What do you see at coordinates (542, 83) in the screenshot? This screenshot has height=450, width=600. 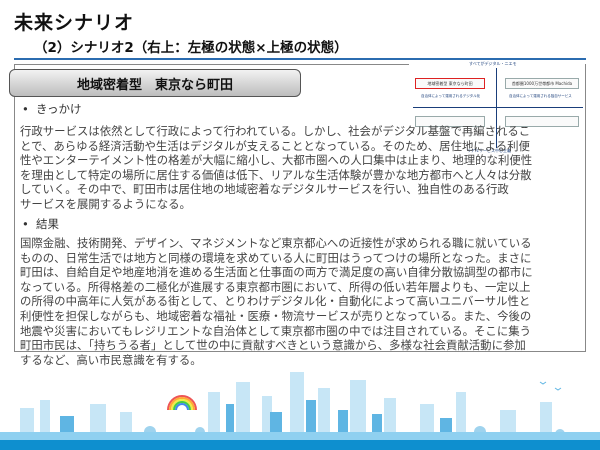 I see `thumb-cell-2: 首都圏1000万世帯都市 Machida` at bounding box center [542, 83].